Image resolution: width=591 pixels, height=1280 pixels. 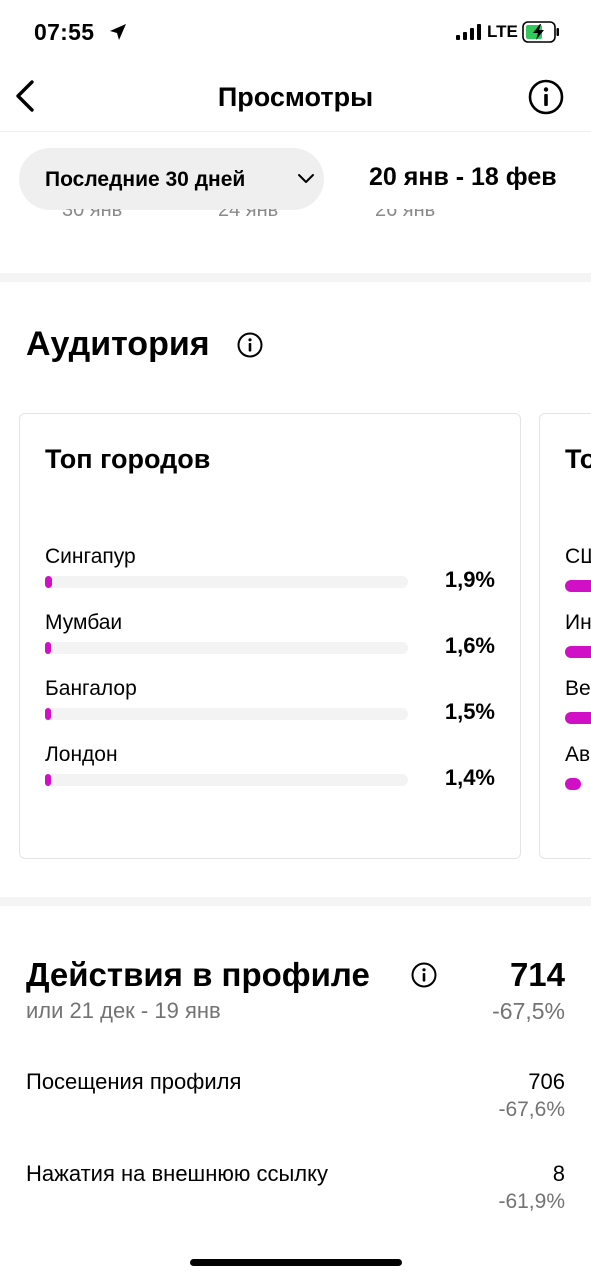 What do you see at coordinates (502, 31) in the screenshot?
I see `network-label: LTE` at bounding box center [502, 31].